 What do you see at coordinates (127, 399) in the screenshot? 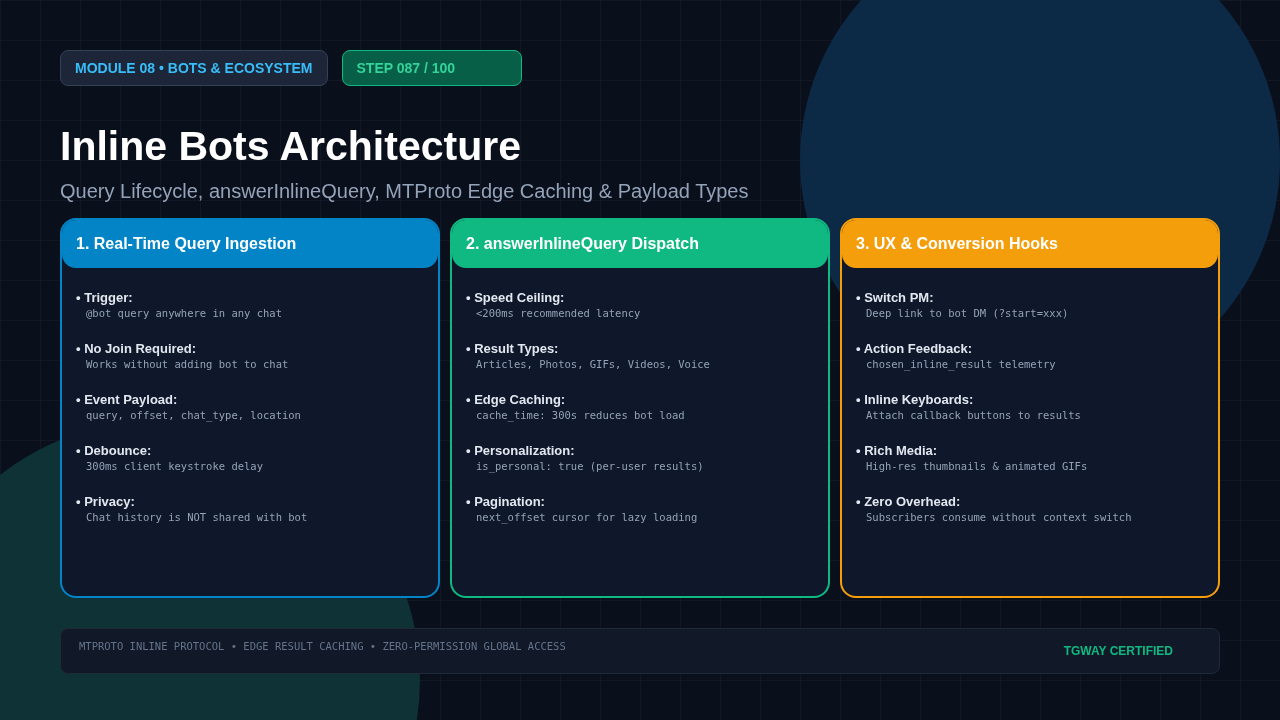
I see `item-label: • Event Payload:` at bounding box center [127, 399].